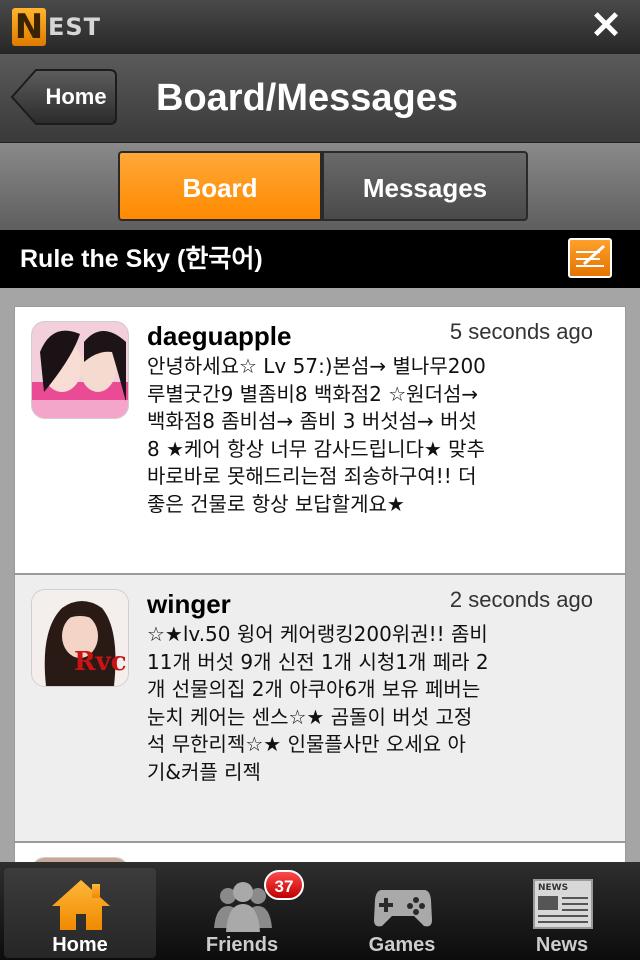 The height and width of the screenshot is (960, 640). What do you see at coordinates (284, 885) in the screenshot?
I see `friends-badge: 37` at bounding box center [284, 885].